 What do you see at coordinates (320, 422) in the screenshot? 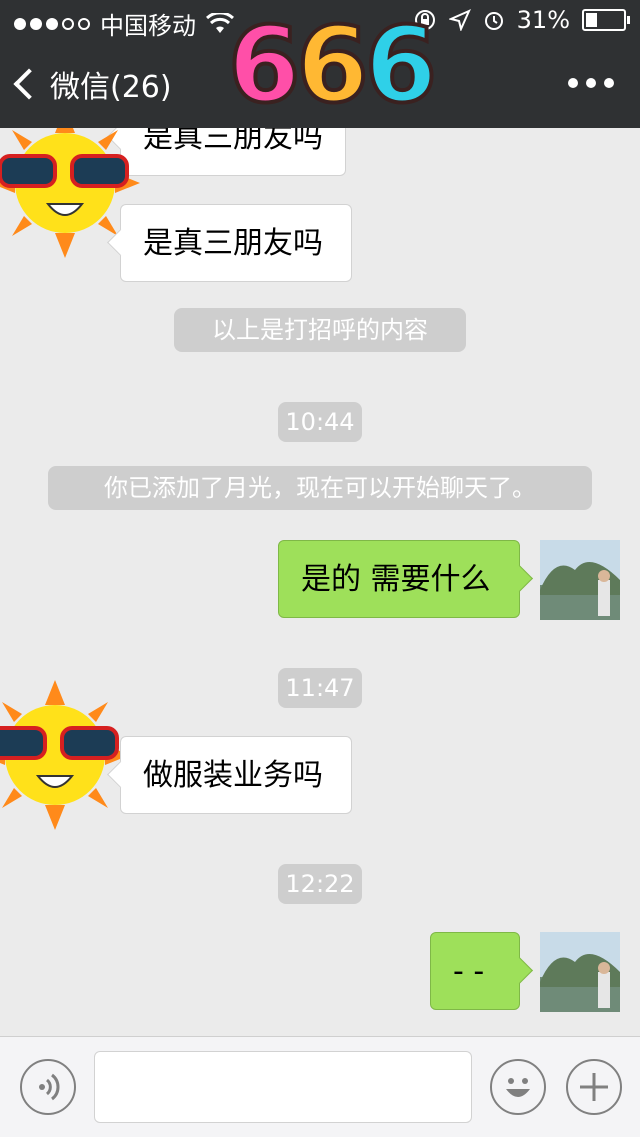
I see `timestamp: 10:44` at bounding box center [320, 422].